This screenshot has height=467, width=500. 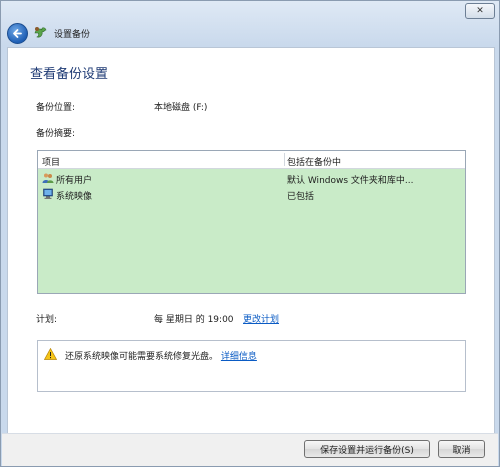 What do you see at coordinates (251, 160) in the screenshot?
I see `table-header: 项目 包括在备份中` at bounding box center [251, 160].